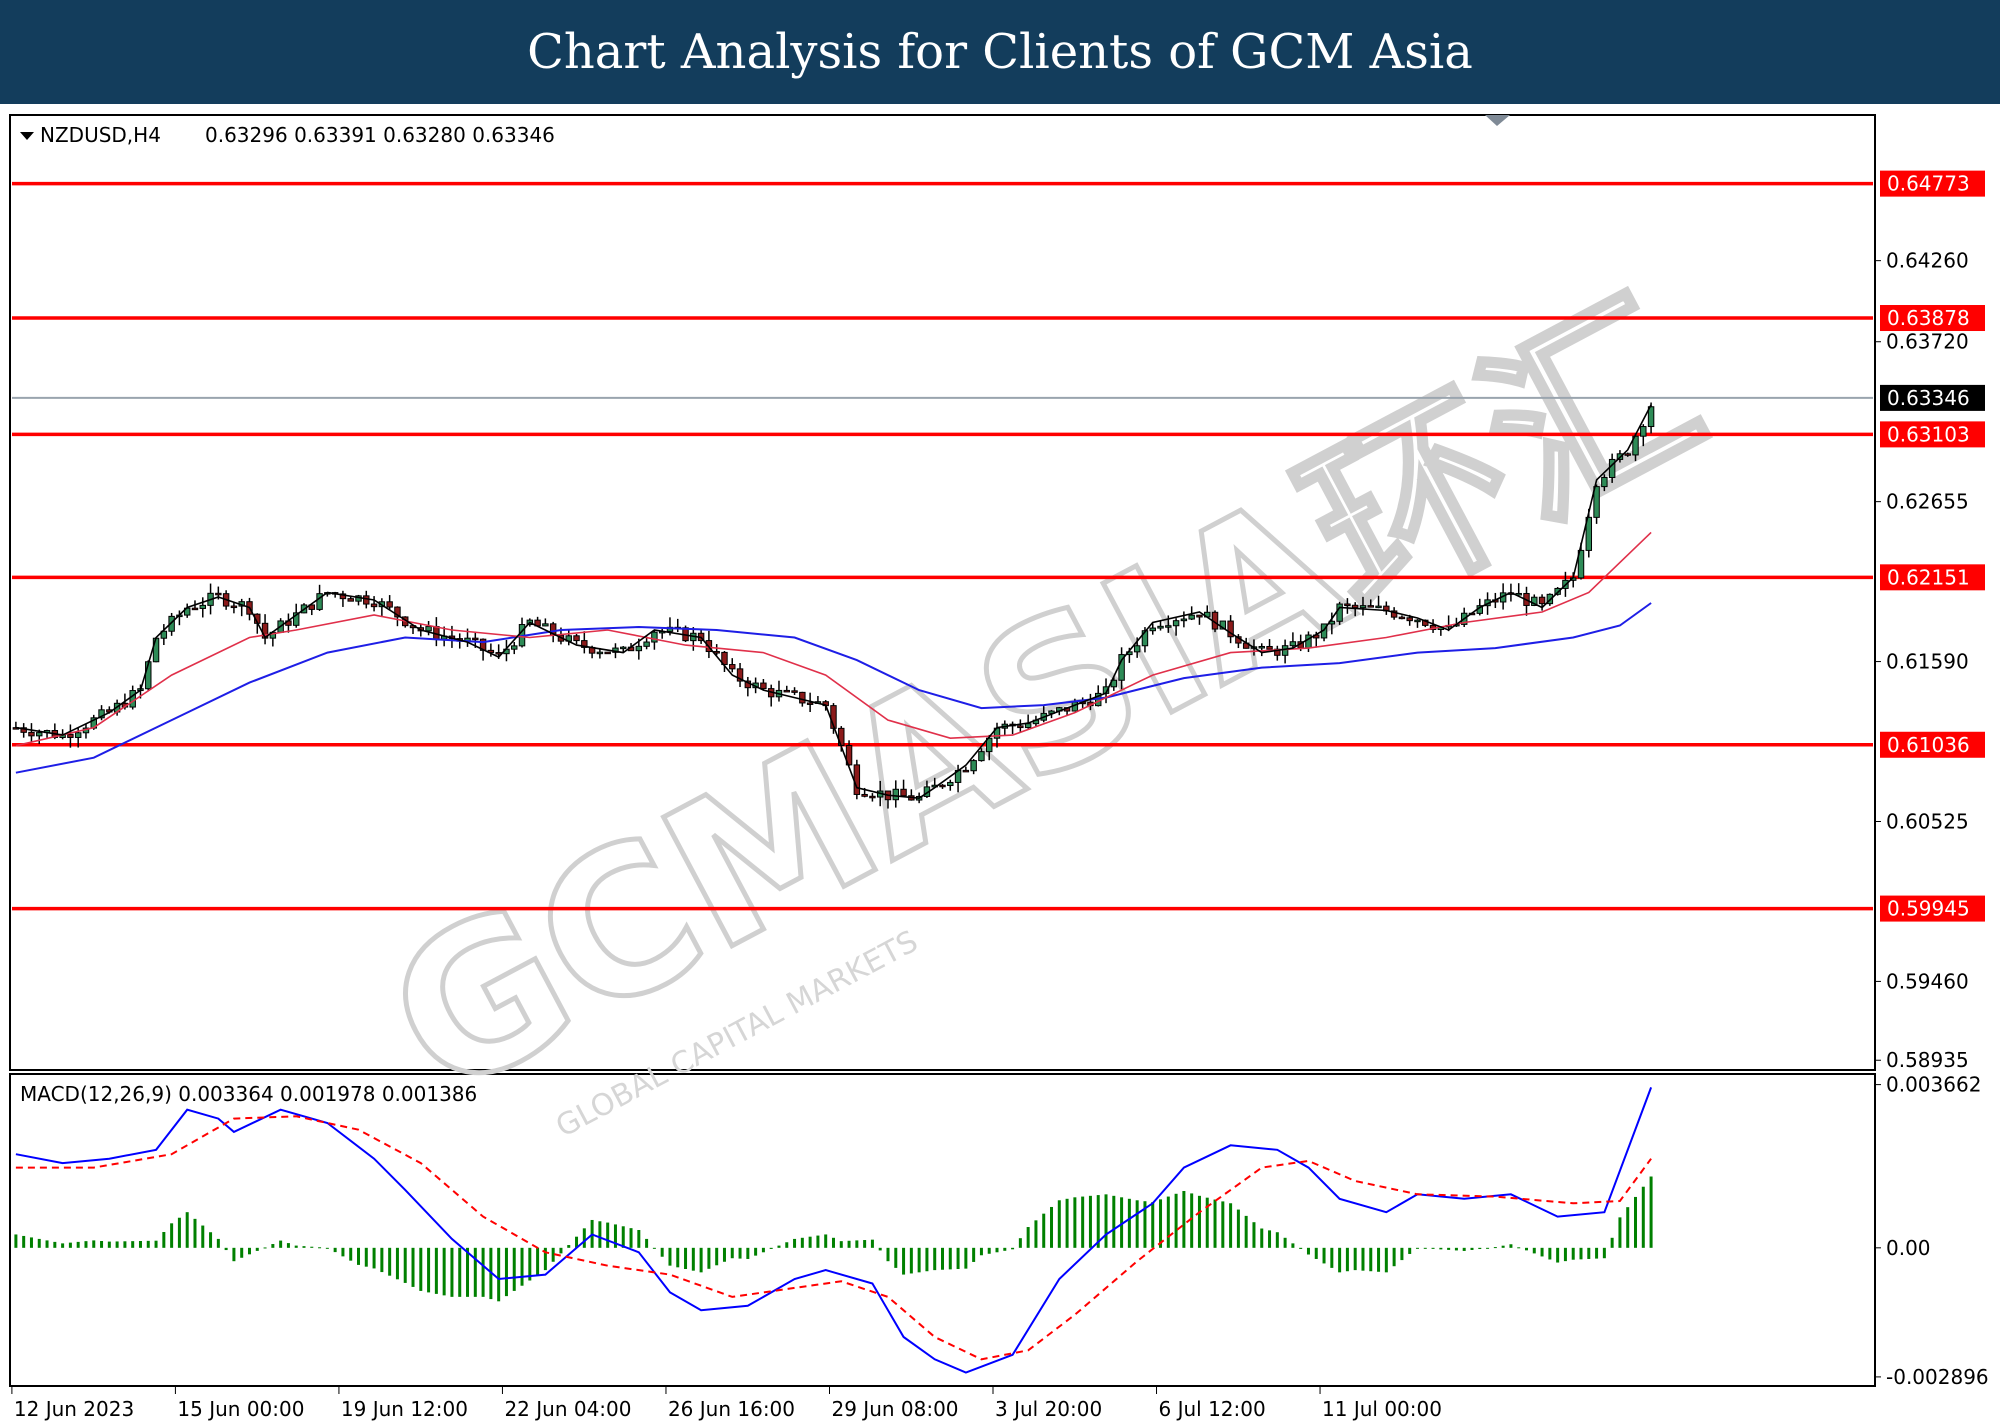  Describe the element at coordinates (1937, 1377) in the screenshot. I see `macd-y-tick-label: -0.002896` at that location.